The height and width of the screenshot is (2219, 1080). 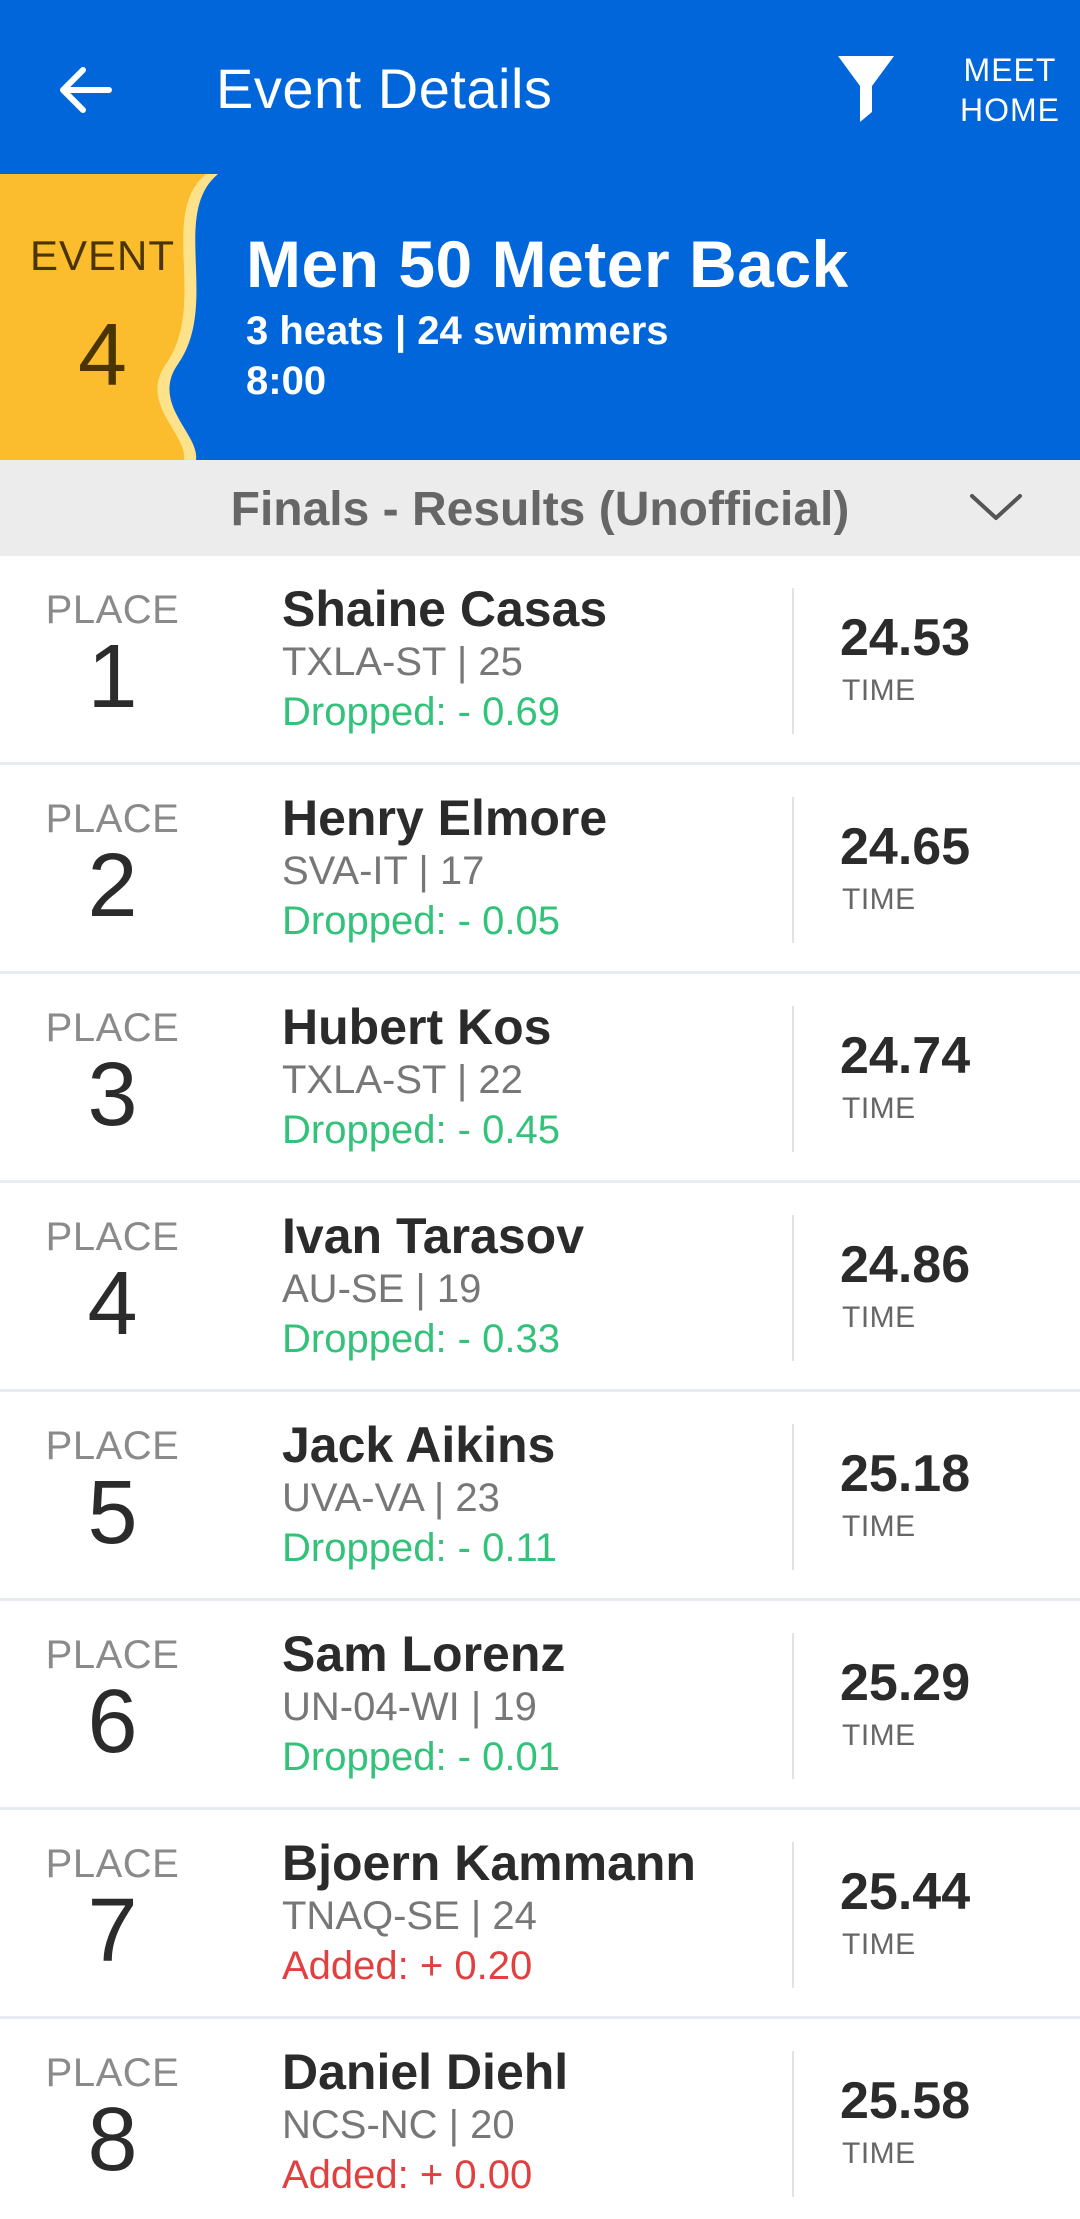 I want to click on event-number-tab: EVENT 4, so click(x=120, y=317).